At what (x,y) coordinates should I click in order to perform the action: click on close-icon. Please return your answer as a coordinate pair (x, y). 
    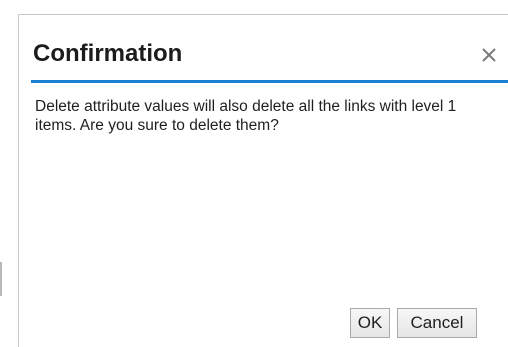
    Looking at the image, I should click on (489, 55).